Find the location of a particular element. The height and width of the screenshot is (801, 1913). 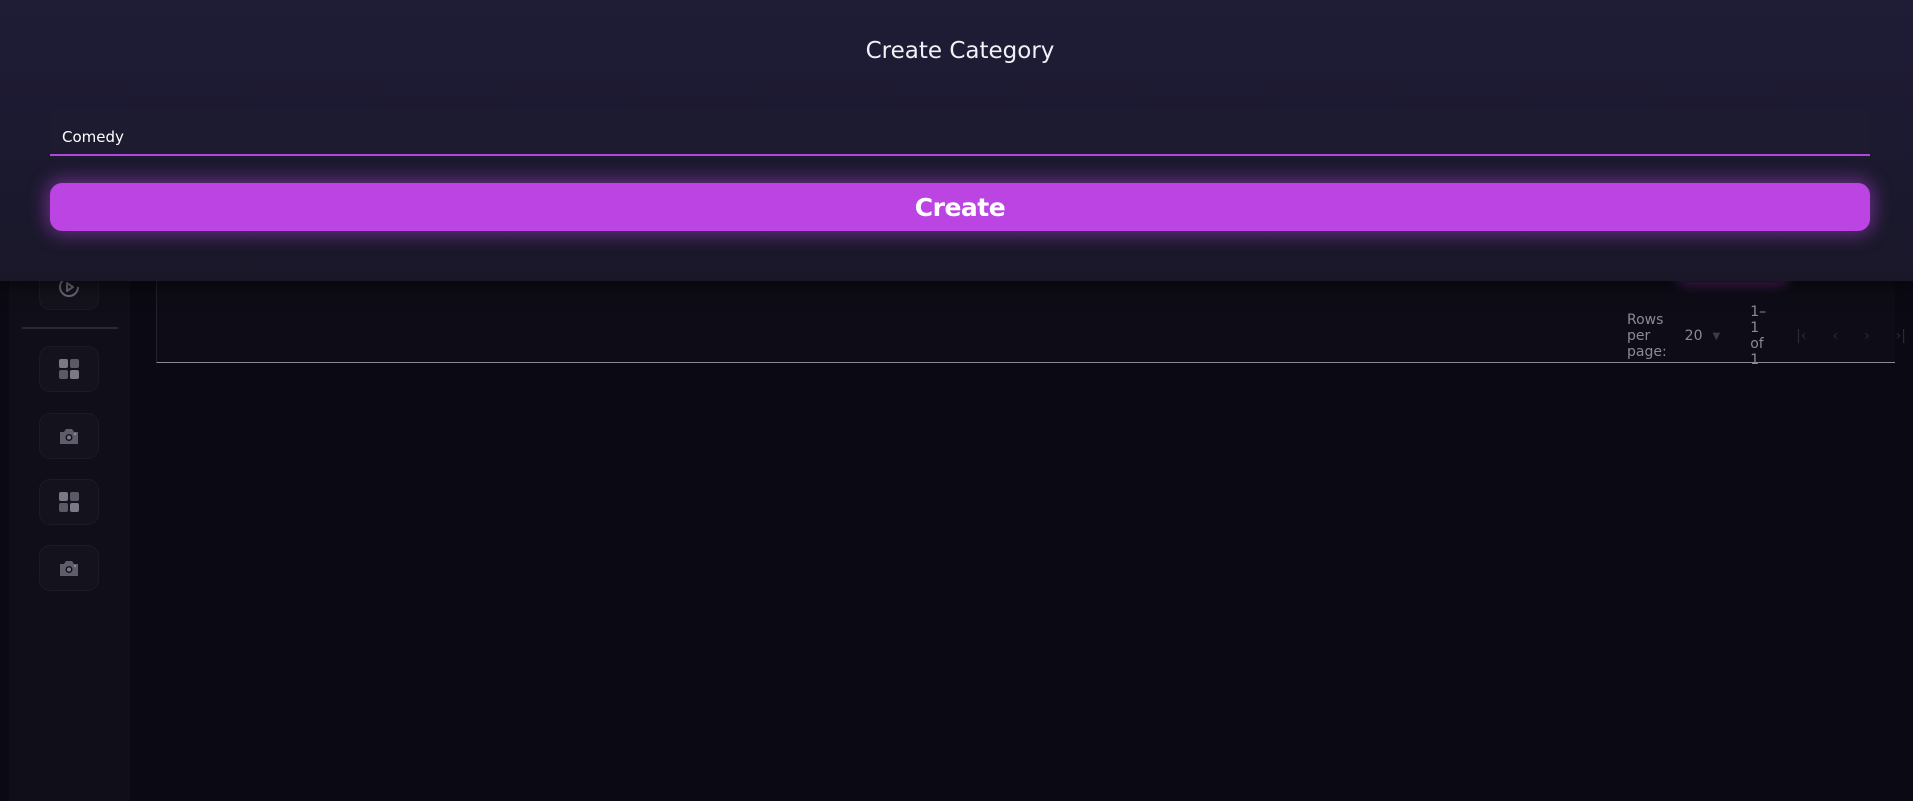

last-page-icon: ›| is located at coordinates (1901, 336).